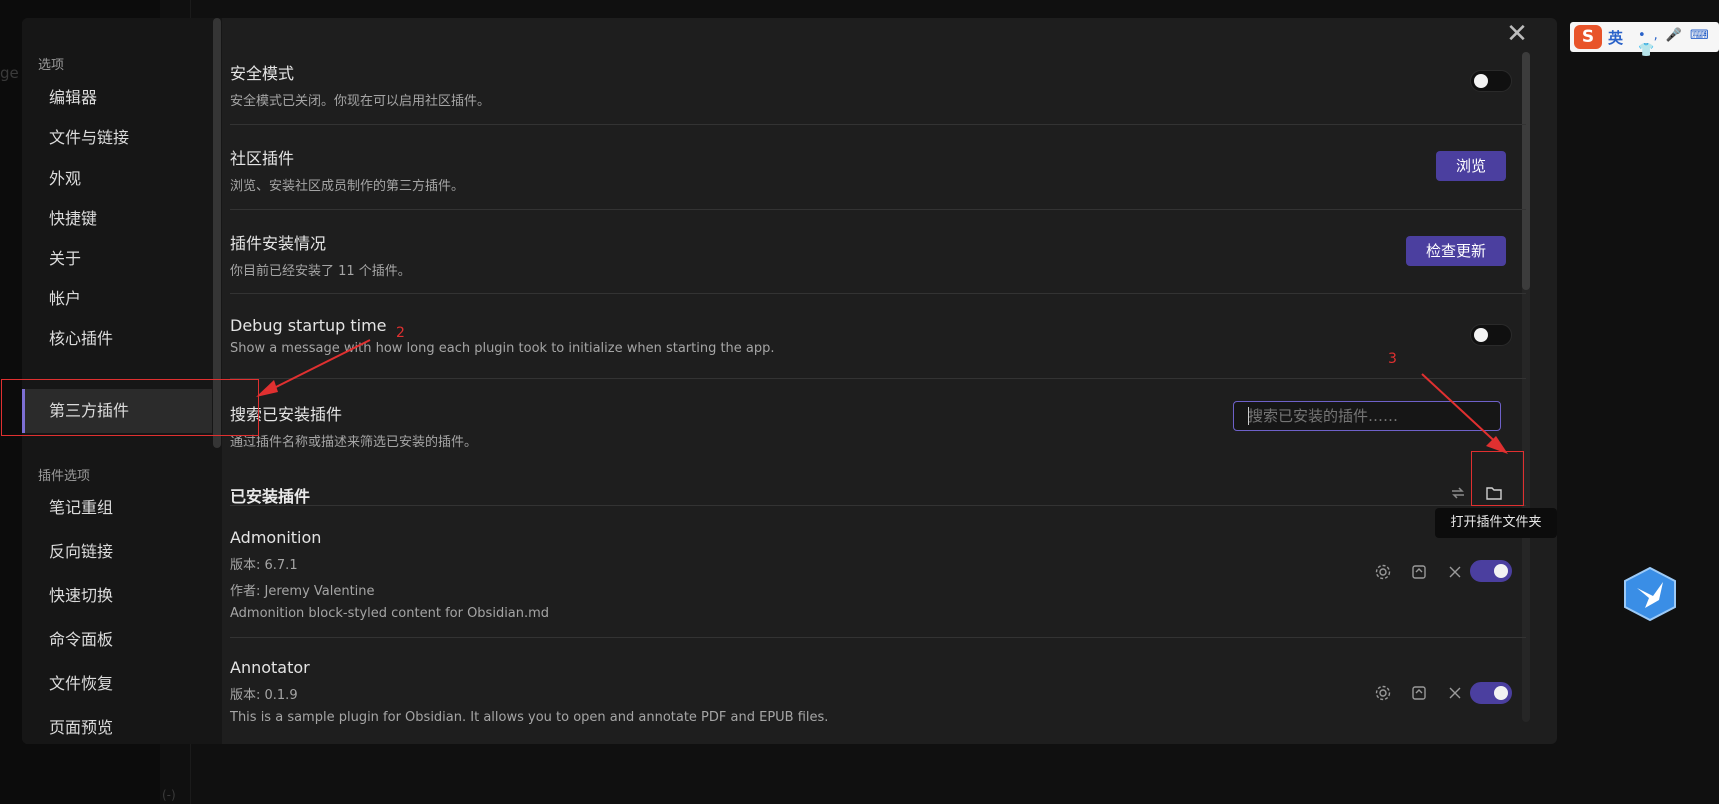 The width and height of the screenshot is (1719, 804). What do you see at coordinates (1588, 37) in the screenshot?
I see `ime-logo-icon: S` at bounding box center [1588, 37].